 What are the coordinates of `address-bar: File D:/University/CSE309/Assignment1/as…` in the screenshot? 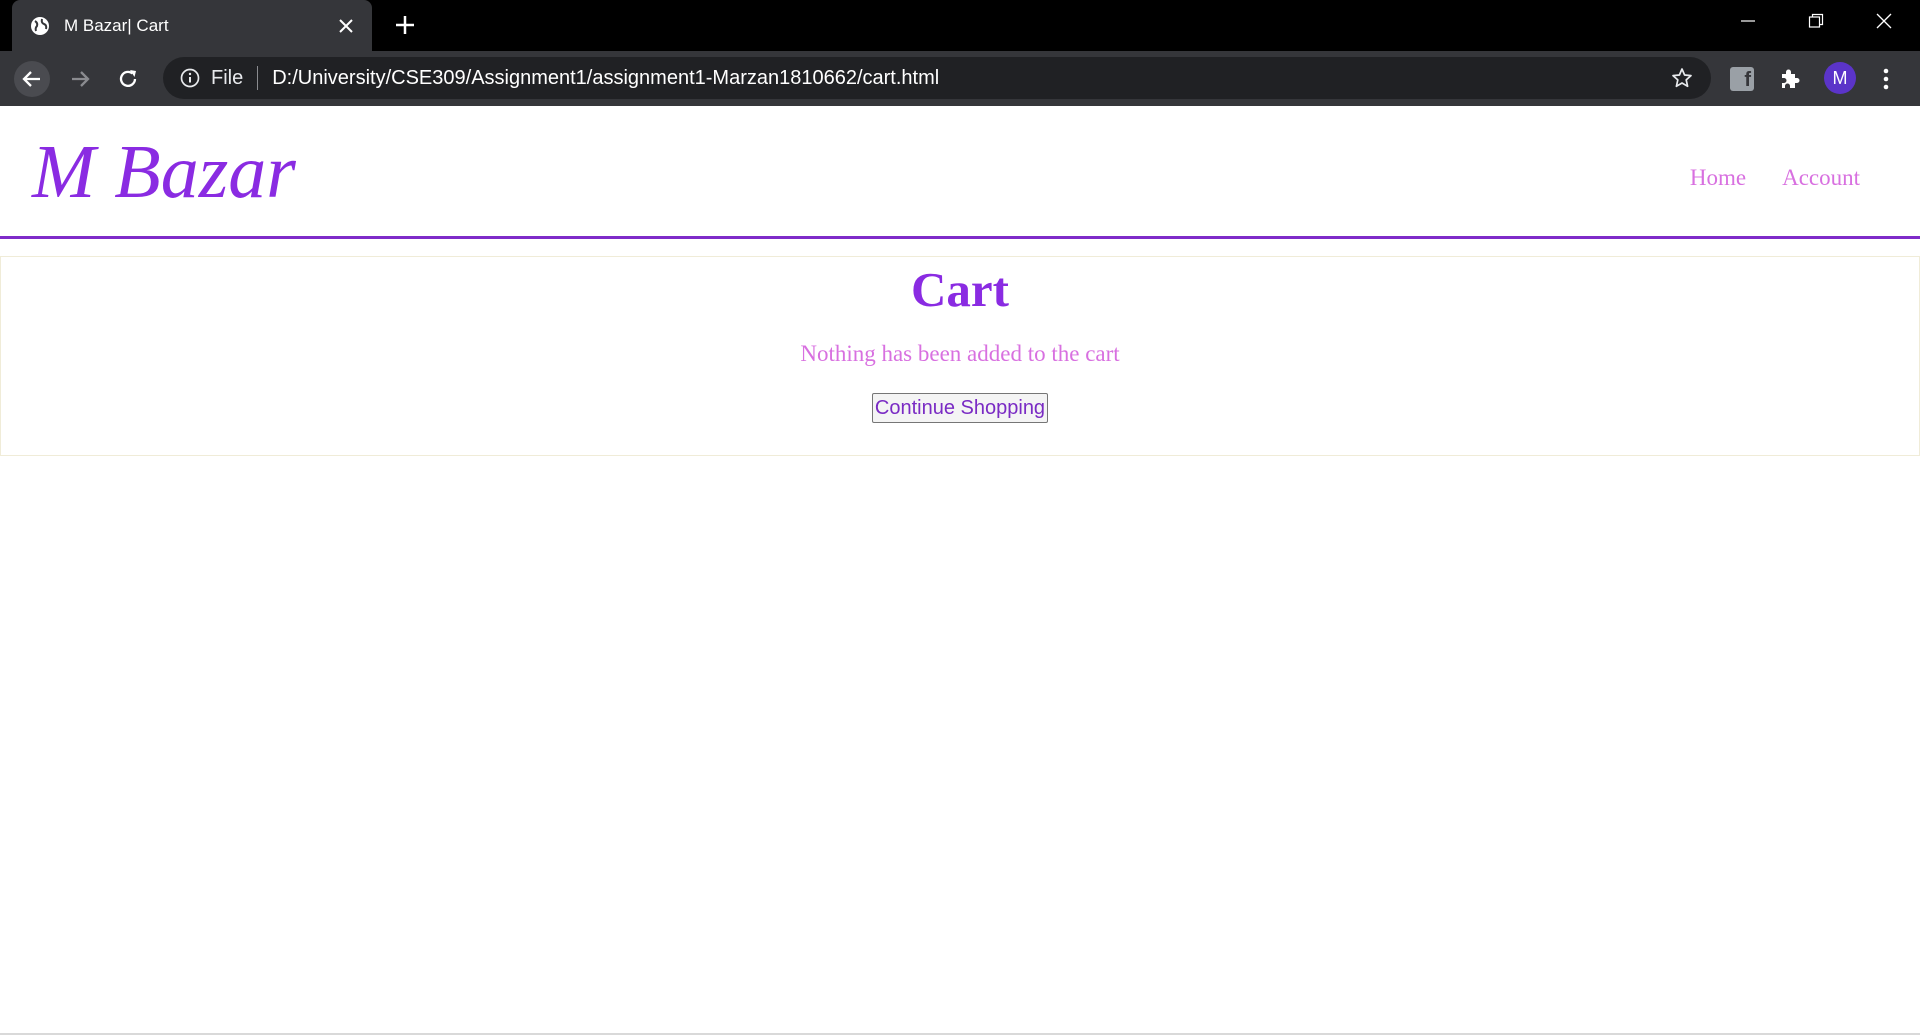 It's located at (937, 78).